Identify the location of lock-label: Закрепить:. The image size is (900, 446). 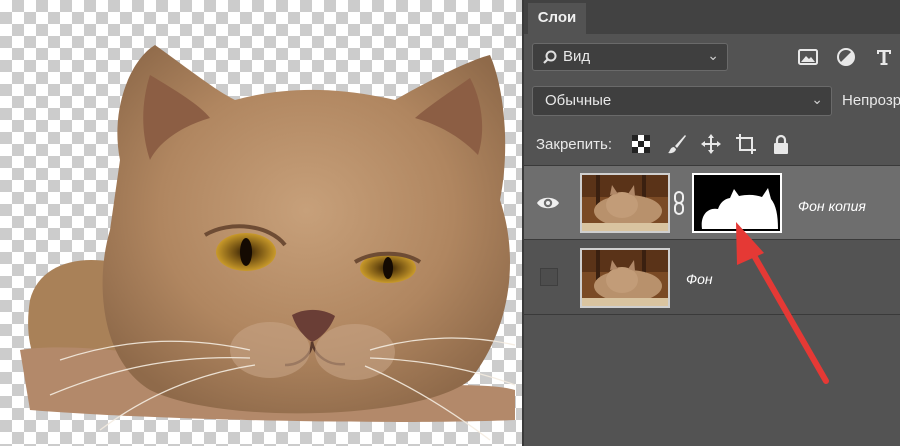
(574, 144).